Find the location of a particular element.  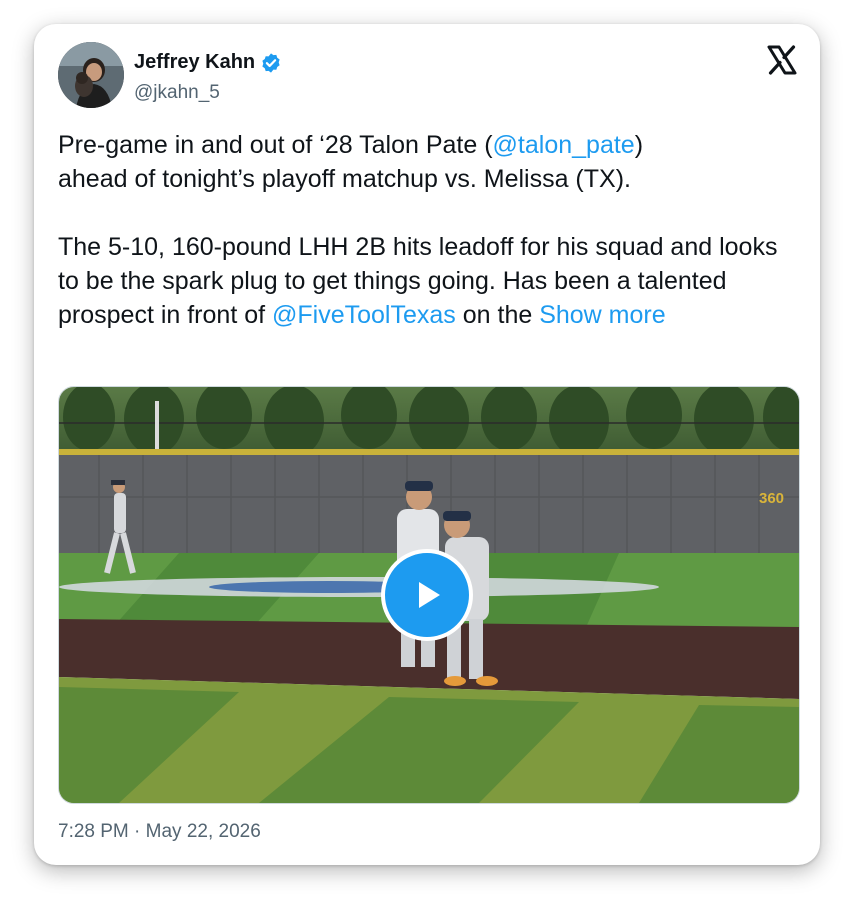

tweet-text-line1-end: ) is located at coordinates (639, 145).